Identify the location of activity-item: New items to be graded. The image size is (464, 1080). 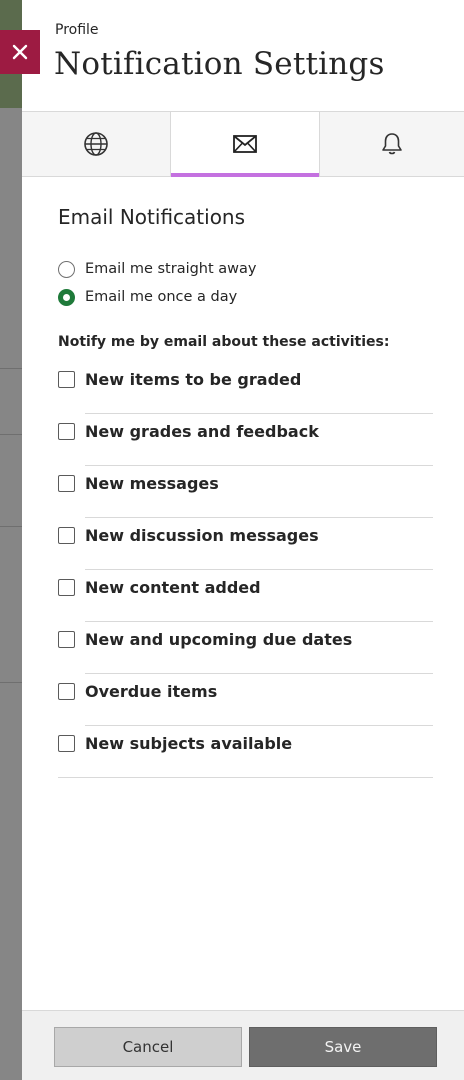
(245, 388).